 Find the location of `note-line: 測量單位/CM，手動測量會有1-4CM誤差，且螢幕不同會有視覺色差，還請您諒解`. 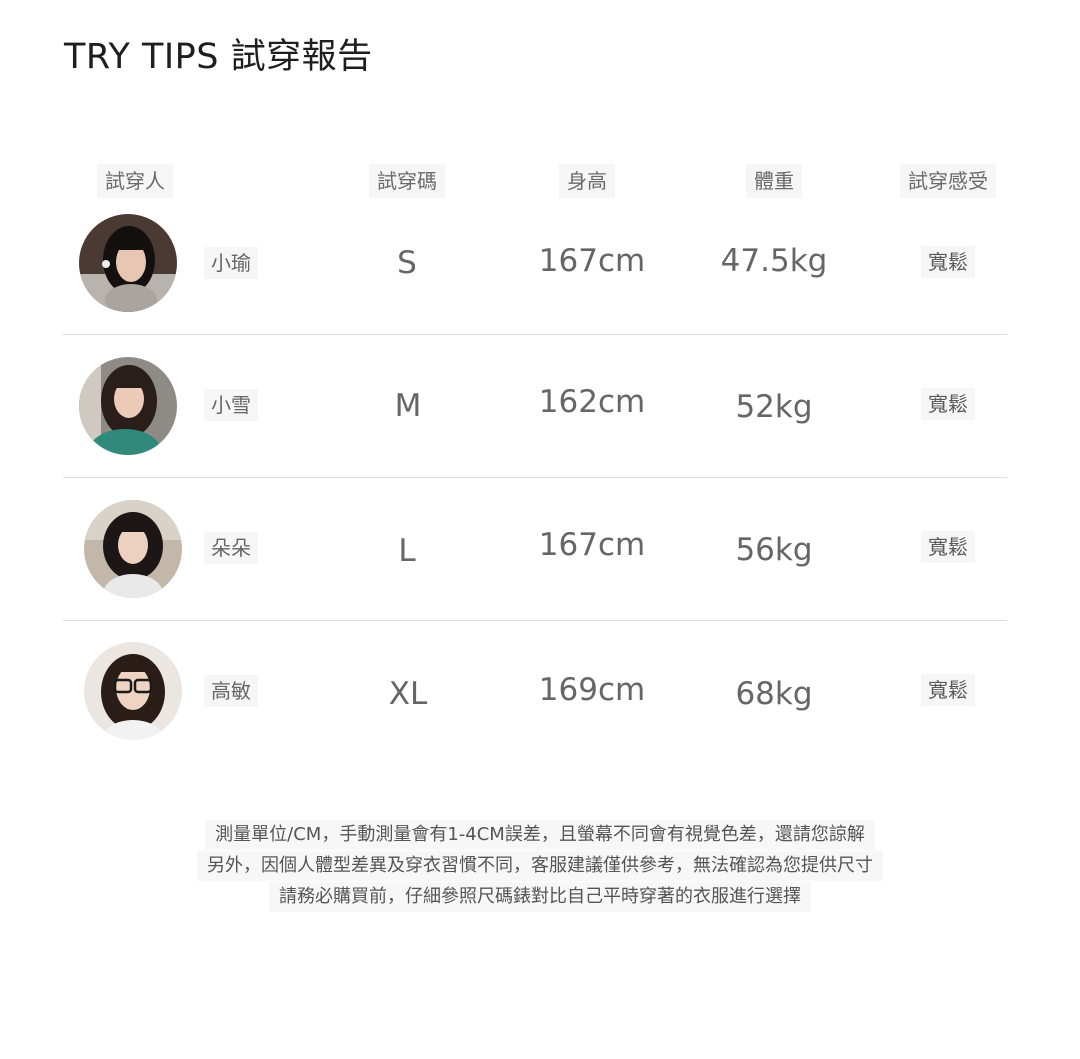

note-line: 測量單位/CM，手動測量會有1-4CM誤差，且螢幕不同會有視覺色差，還請您諒解 is located at coordinates (540, 835).